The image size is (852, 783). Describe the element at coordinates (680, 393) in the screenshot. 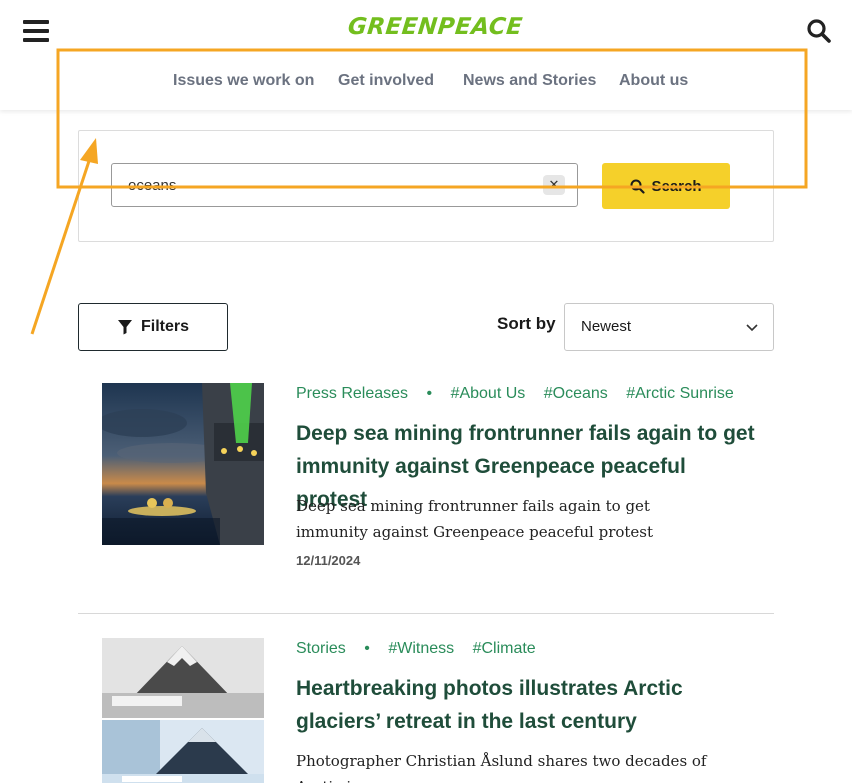

I see `tag-link: #Arctic Sunrise` at that location.